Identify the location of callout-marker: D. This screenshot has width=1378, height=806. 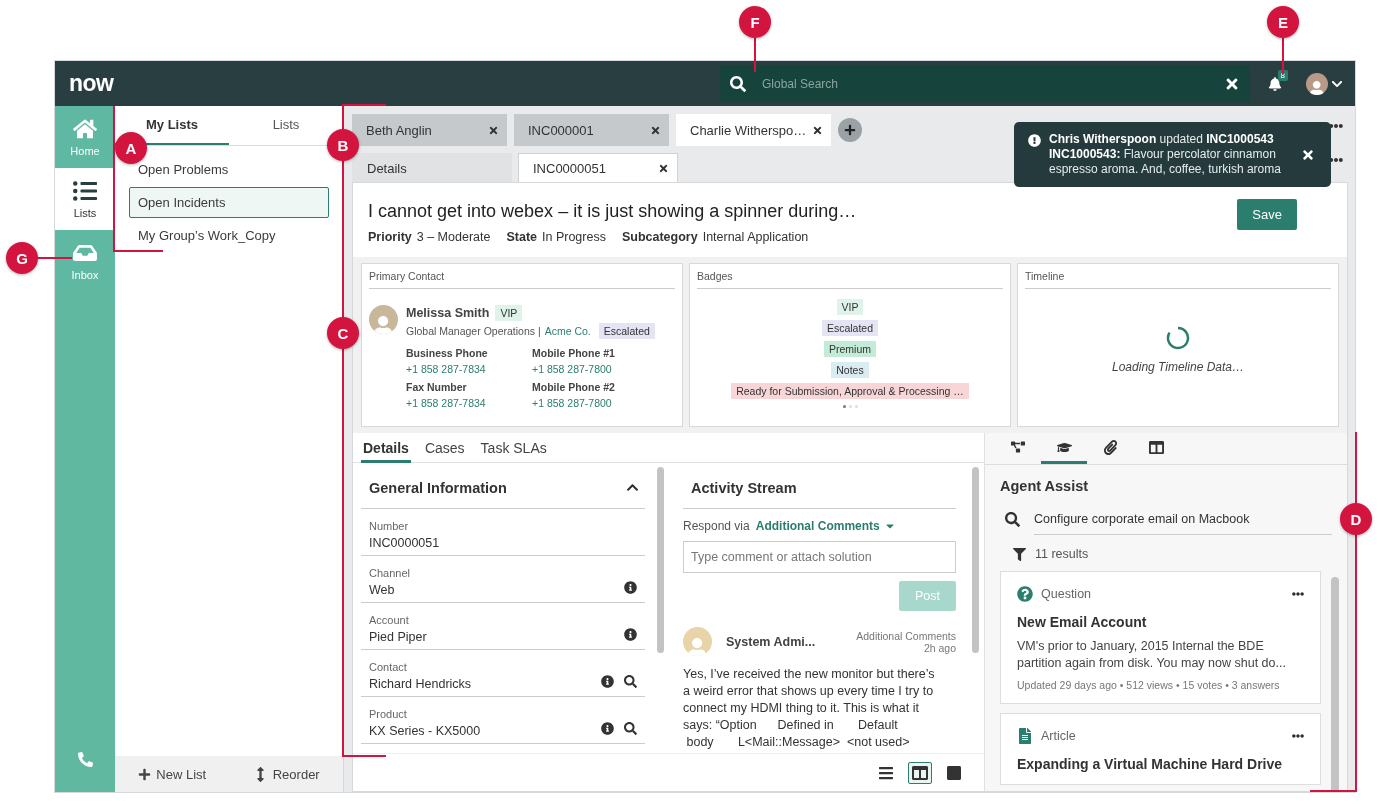
(1356, 519).